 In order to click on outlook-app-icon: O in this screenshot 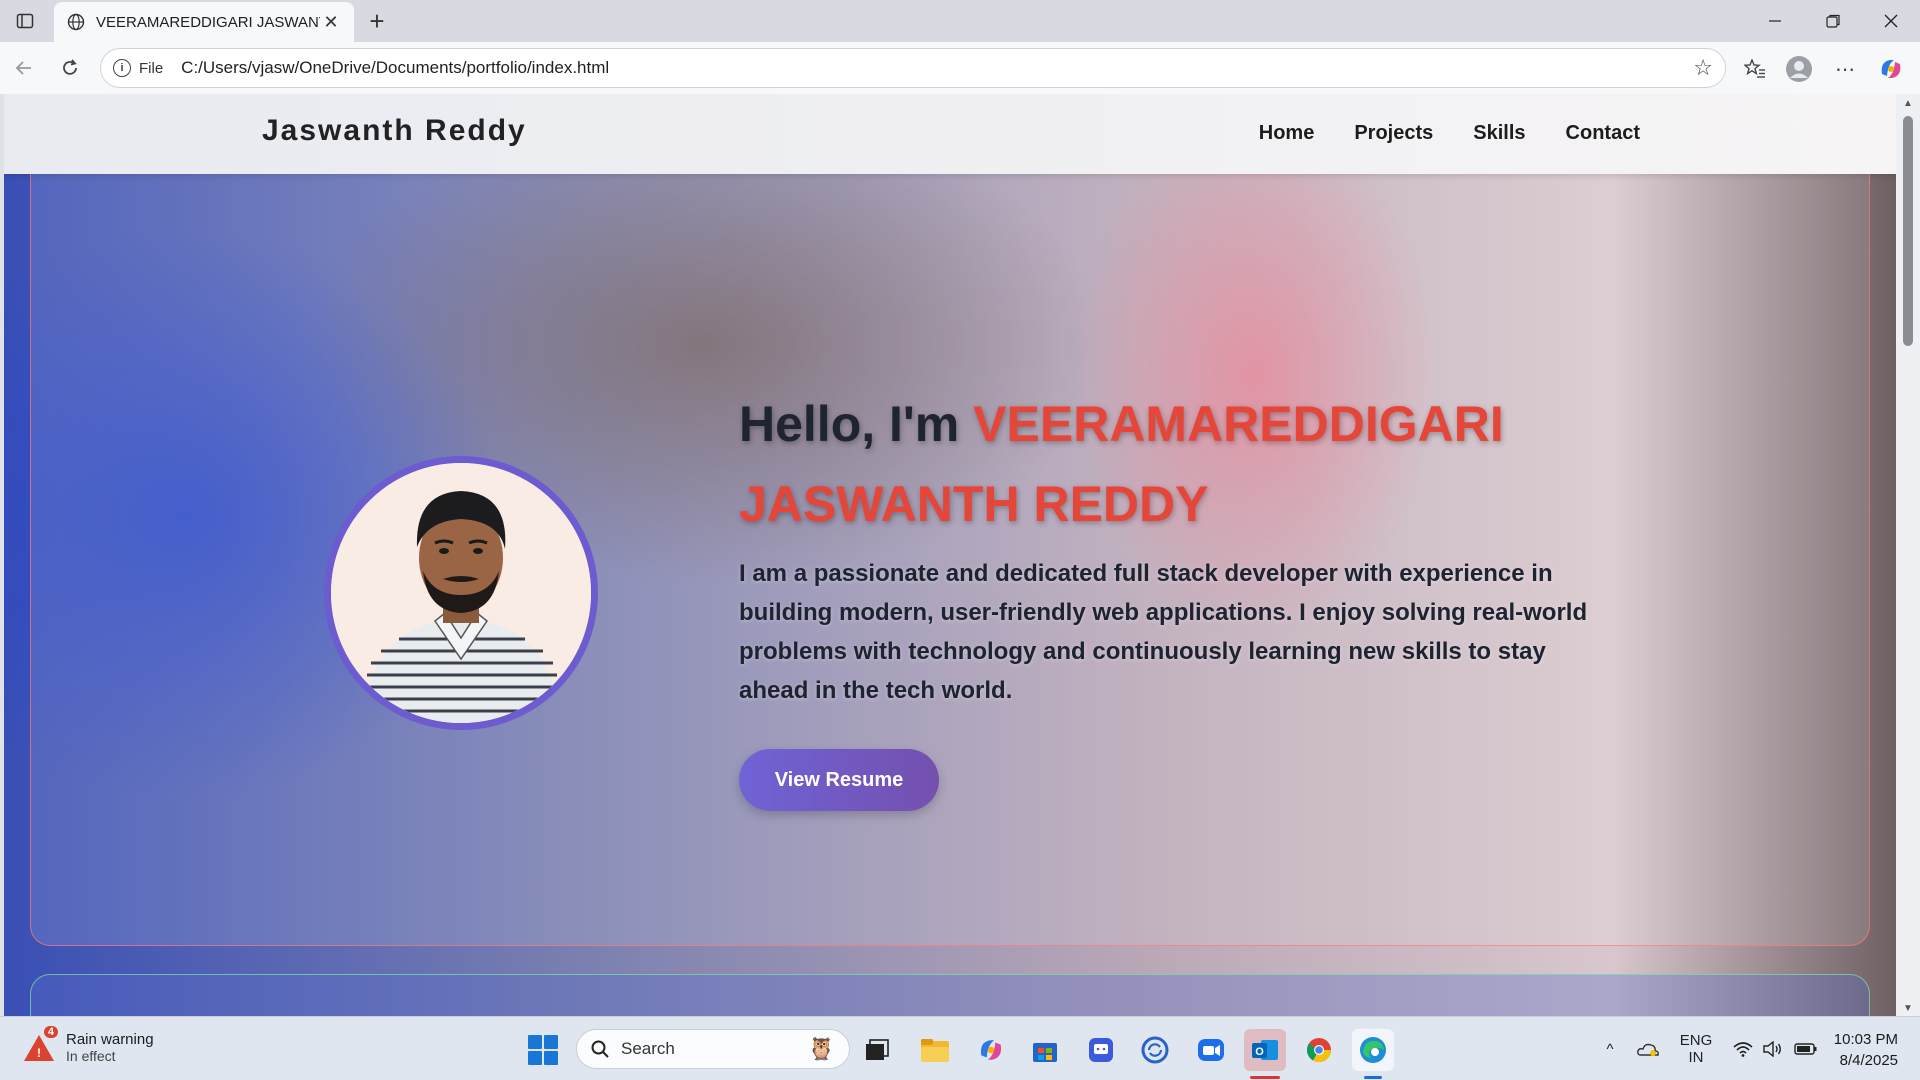, I will do `click(1265, 1054)`.